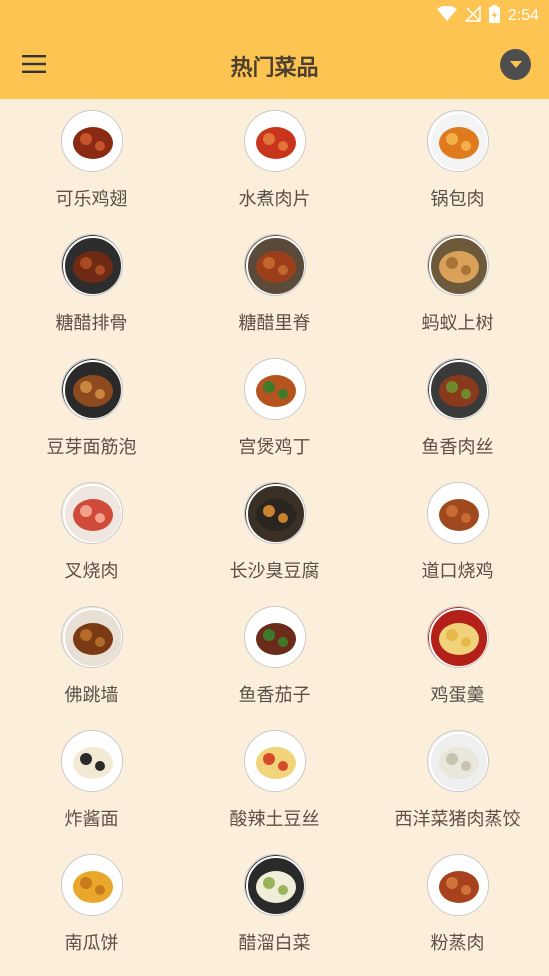 This screenshot has height=976, width=549. What do you see at coordinates (91, 943) in the screenshot?
I see `dish-name: 南瓜饼` at bounding box center [91, 943].